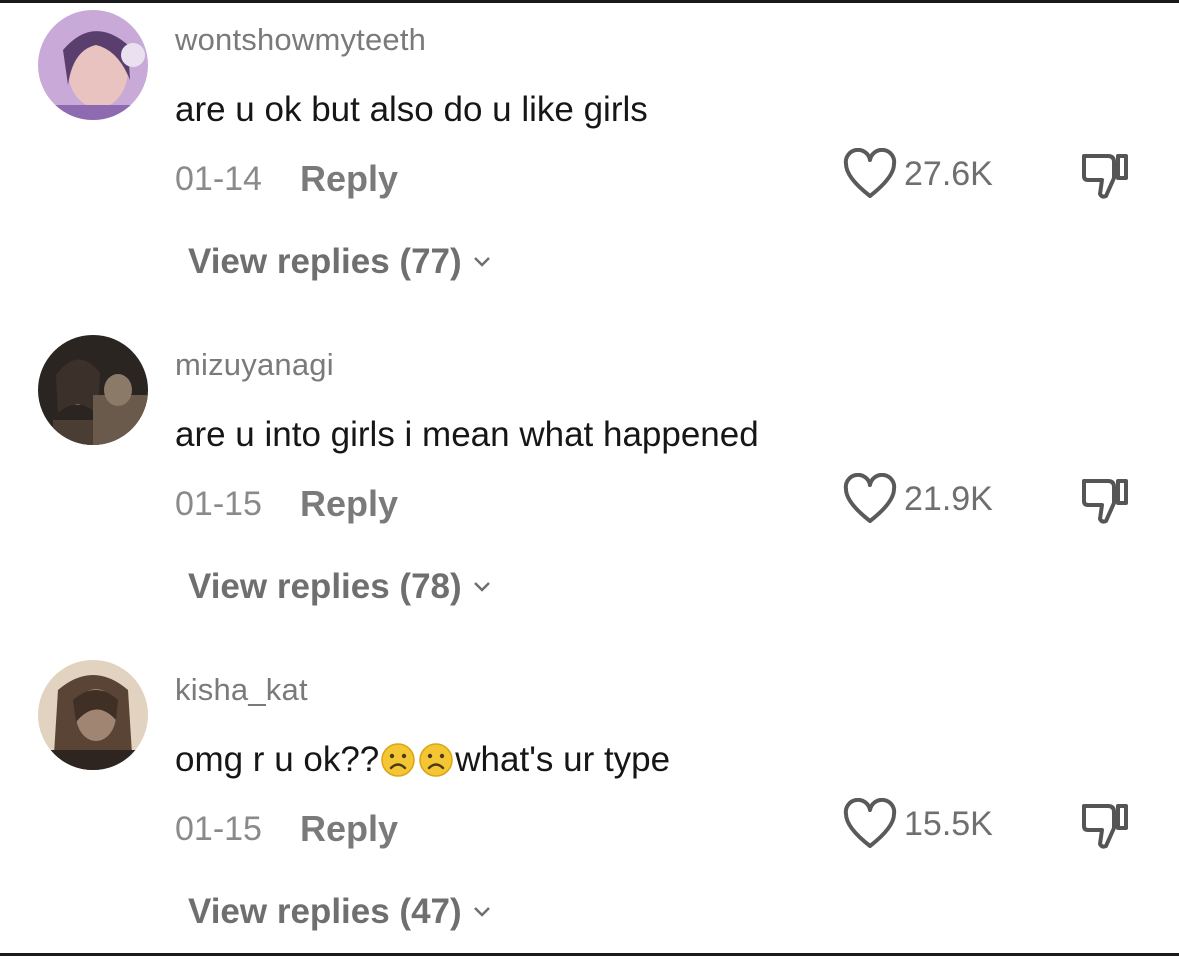 Image resolution: width=1179 pixels, height=970 pixels. What do you see at coordinates (254, 365) in the screenshot?
I see `username: mizuyanagi` at bounding box center [254, 365].